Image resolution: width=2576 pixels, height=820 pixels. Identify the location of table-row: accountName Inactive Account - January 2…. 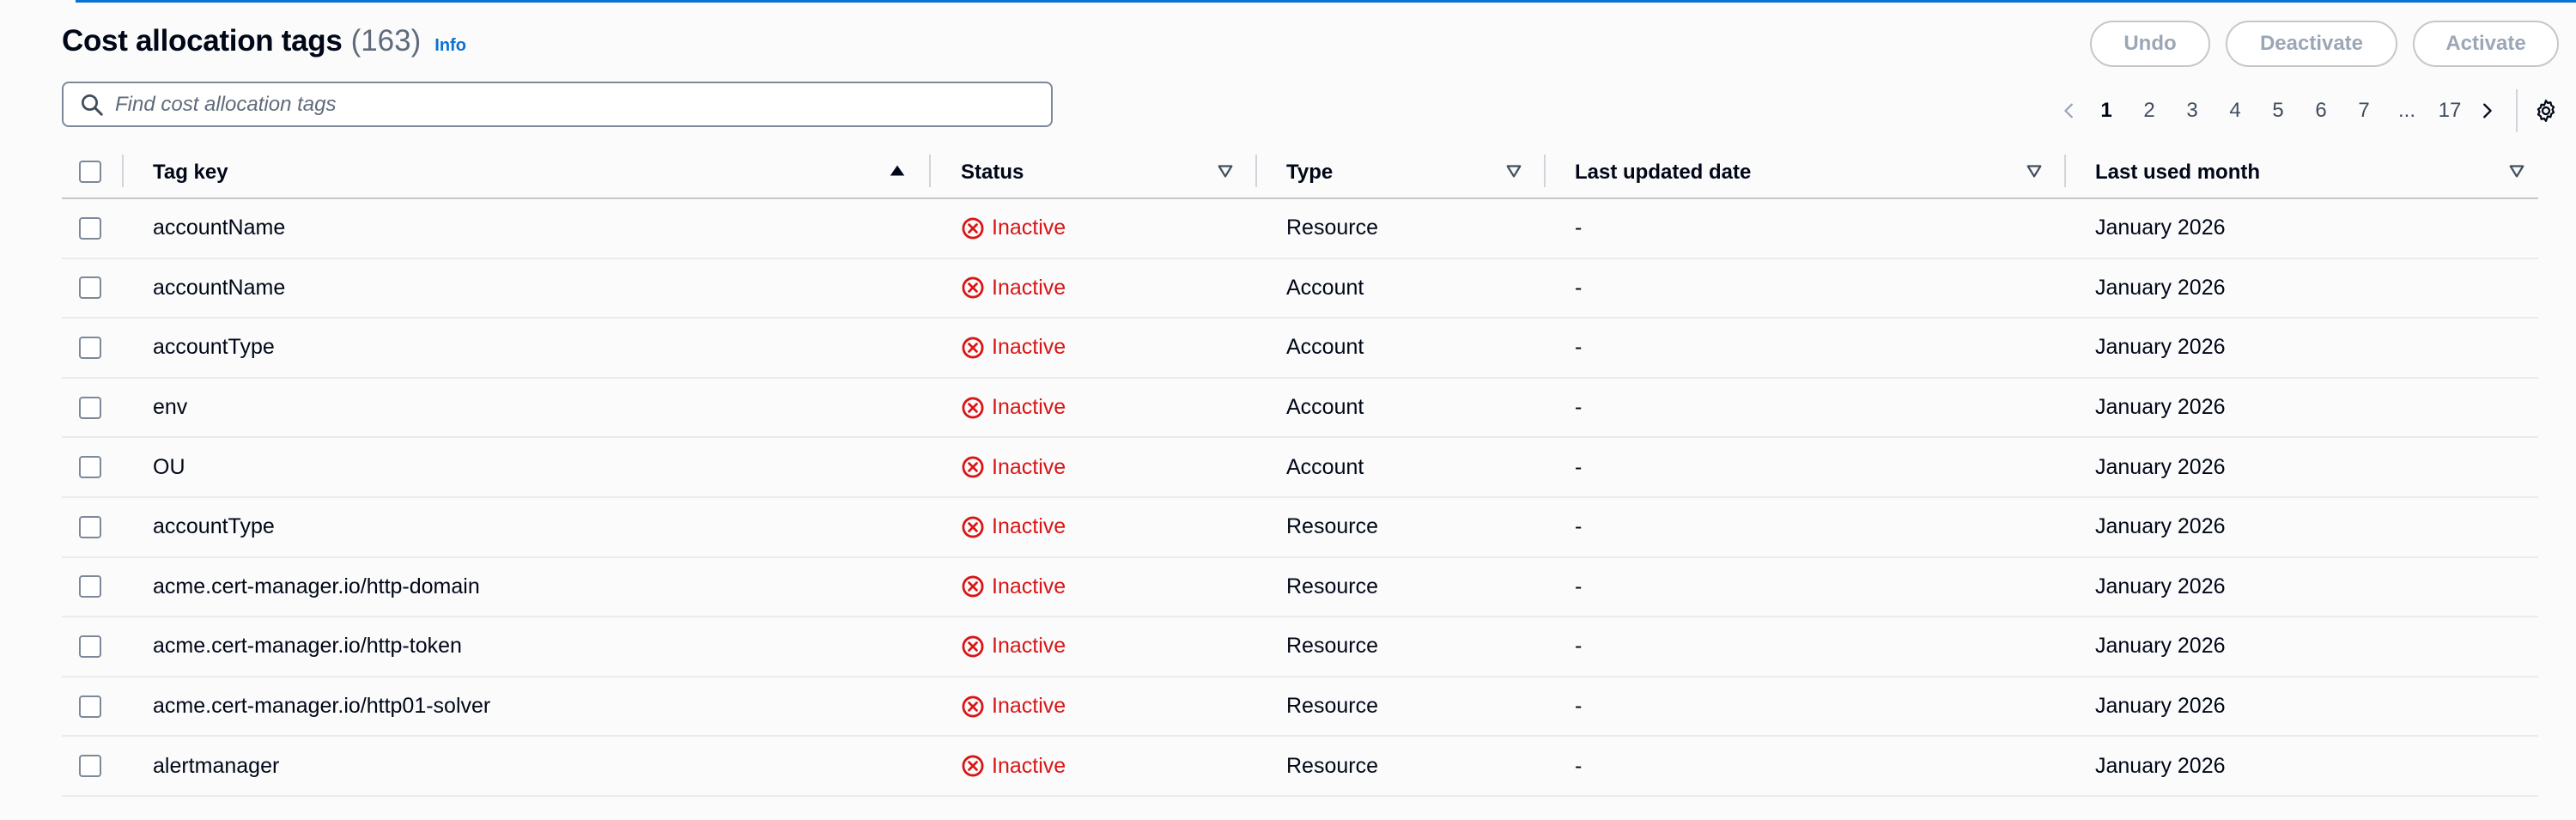
(1300, 289).